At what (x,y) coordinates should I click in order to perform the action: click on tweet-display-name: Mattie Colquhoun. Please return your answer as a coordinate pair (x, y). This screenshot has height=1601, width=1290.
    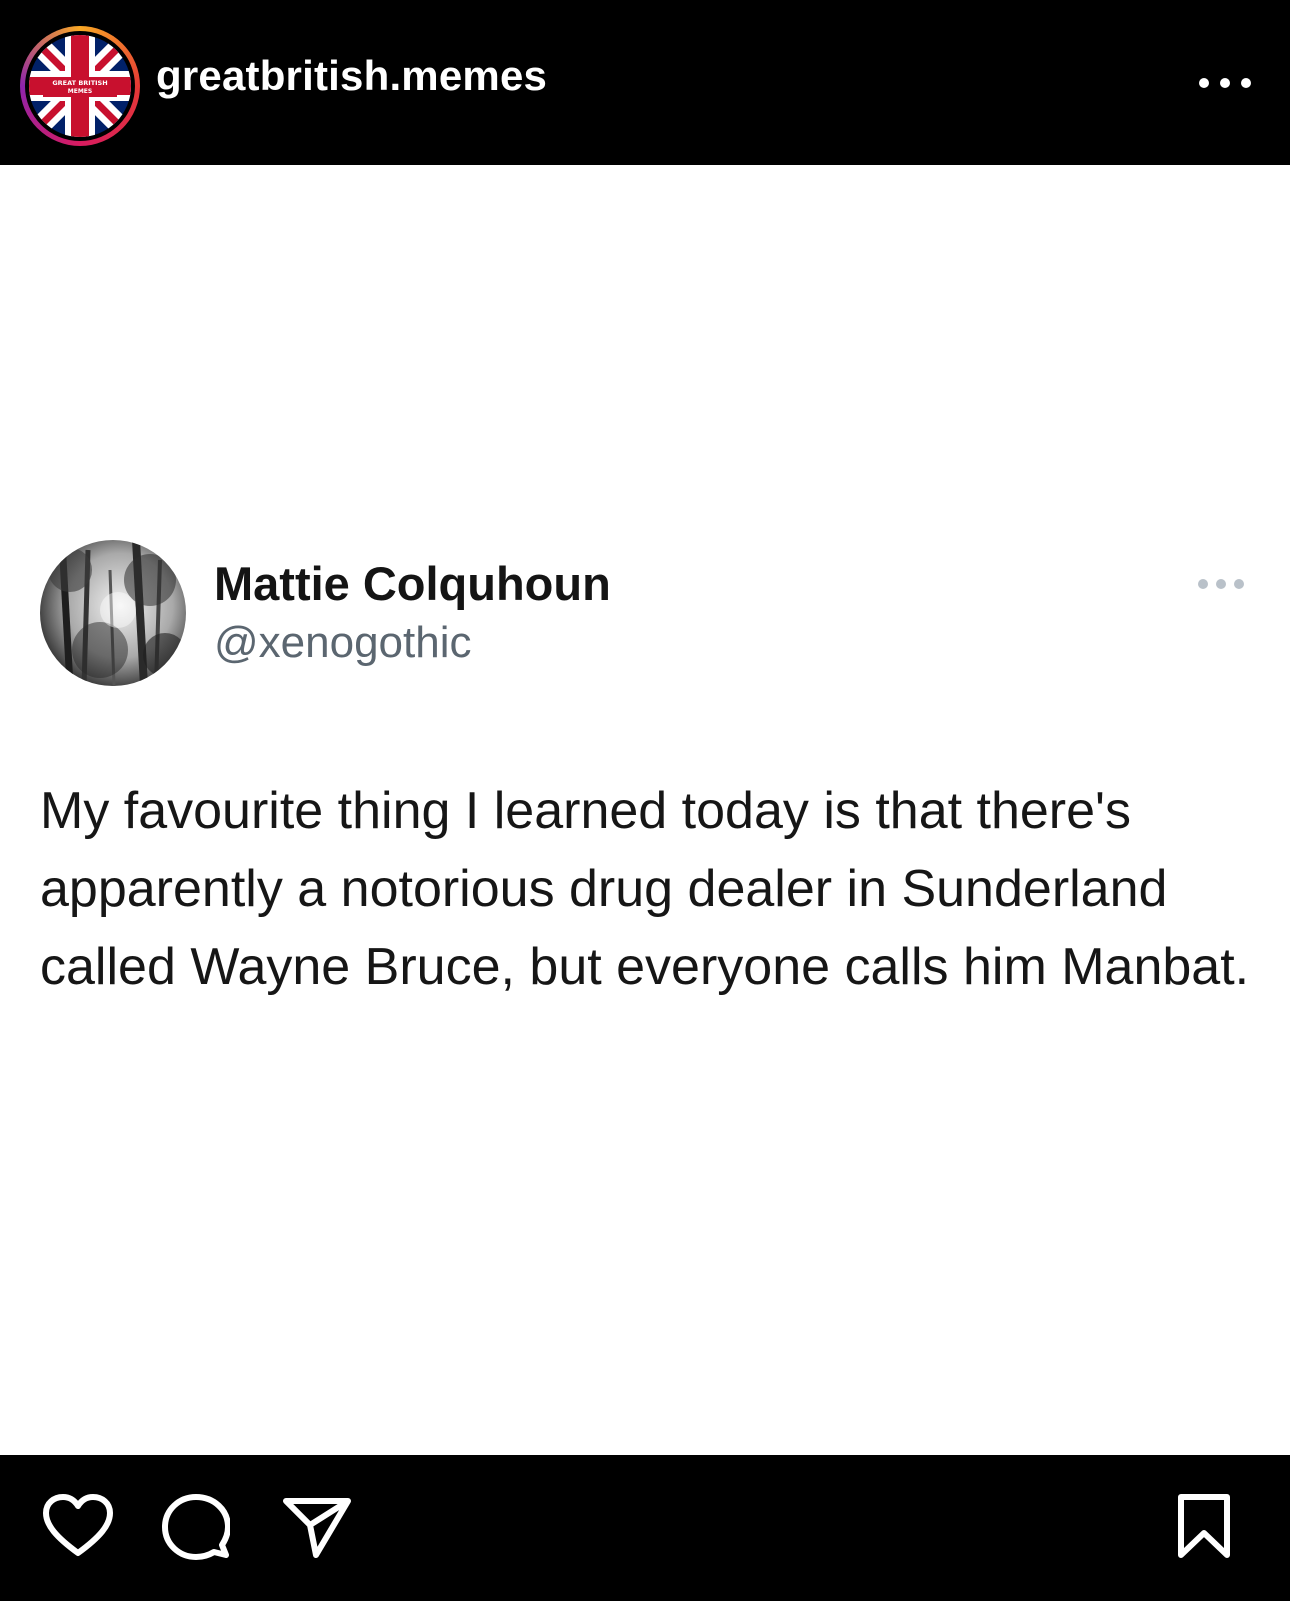
    Looking at the image, I should click on (412, 583).